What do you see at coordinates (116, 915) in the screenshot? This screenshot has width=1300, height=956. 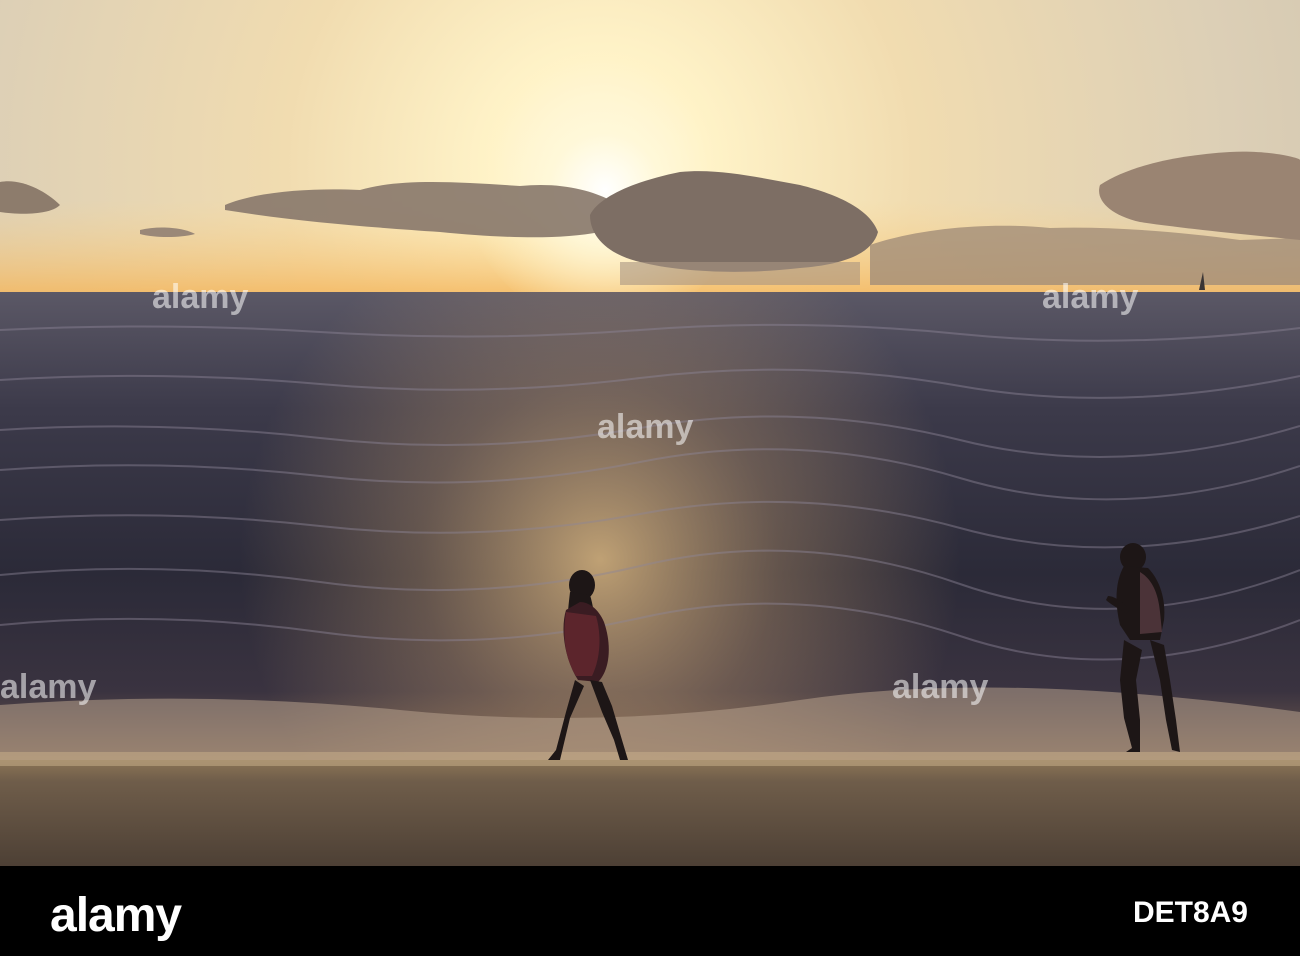 I see `footer-logo: alamy` at bounding box center [116, 915].